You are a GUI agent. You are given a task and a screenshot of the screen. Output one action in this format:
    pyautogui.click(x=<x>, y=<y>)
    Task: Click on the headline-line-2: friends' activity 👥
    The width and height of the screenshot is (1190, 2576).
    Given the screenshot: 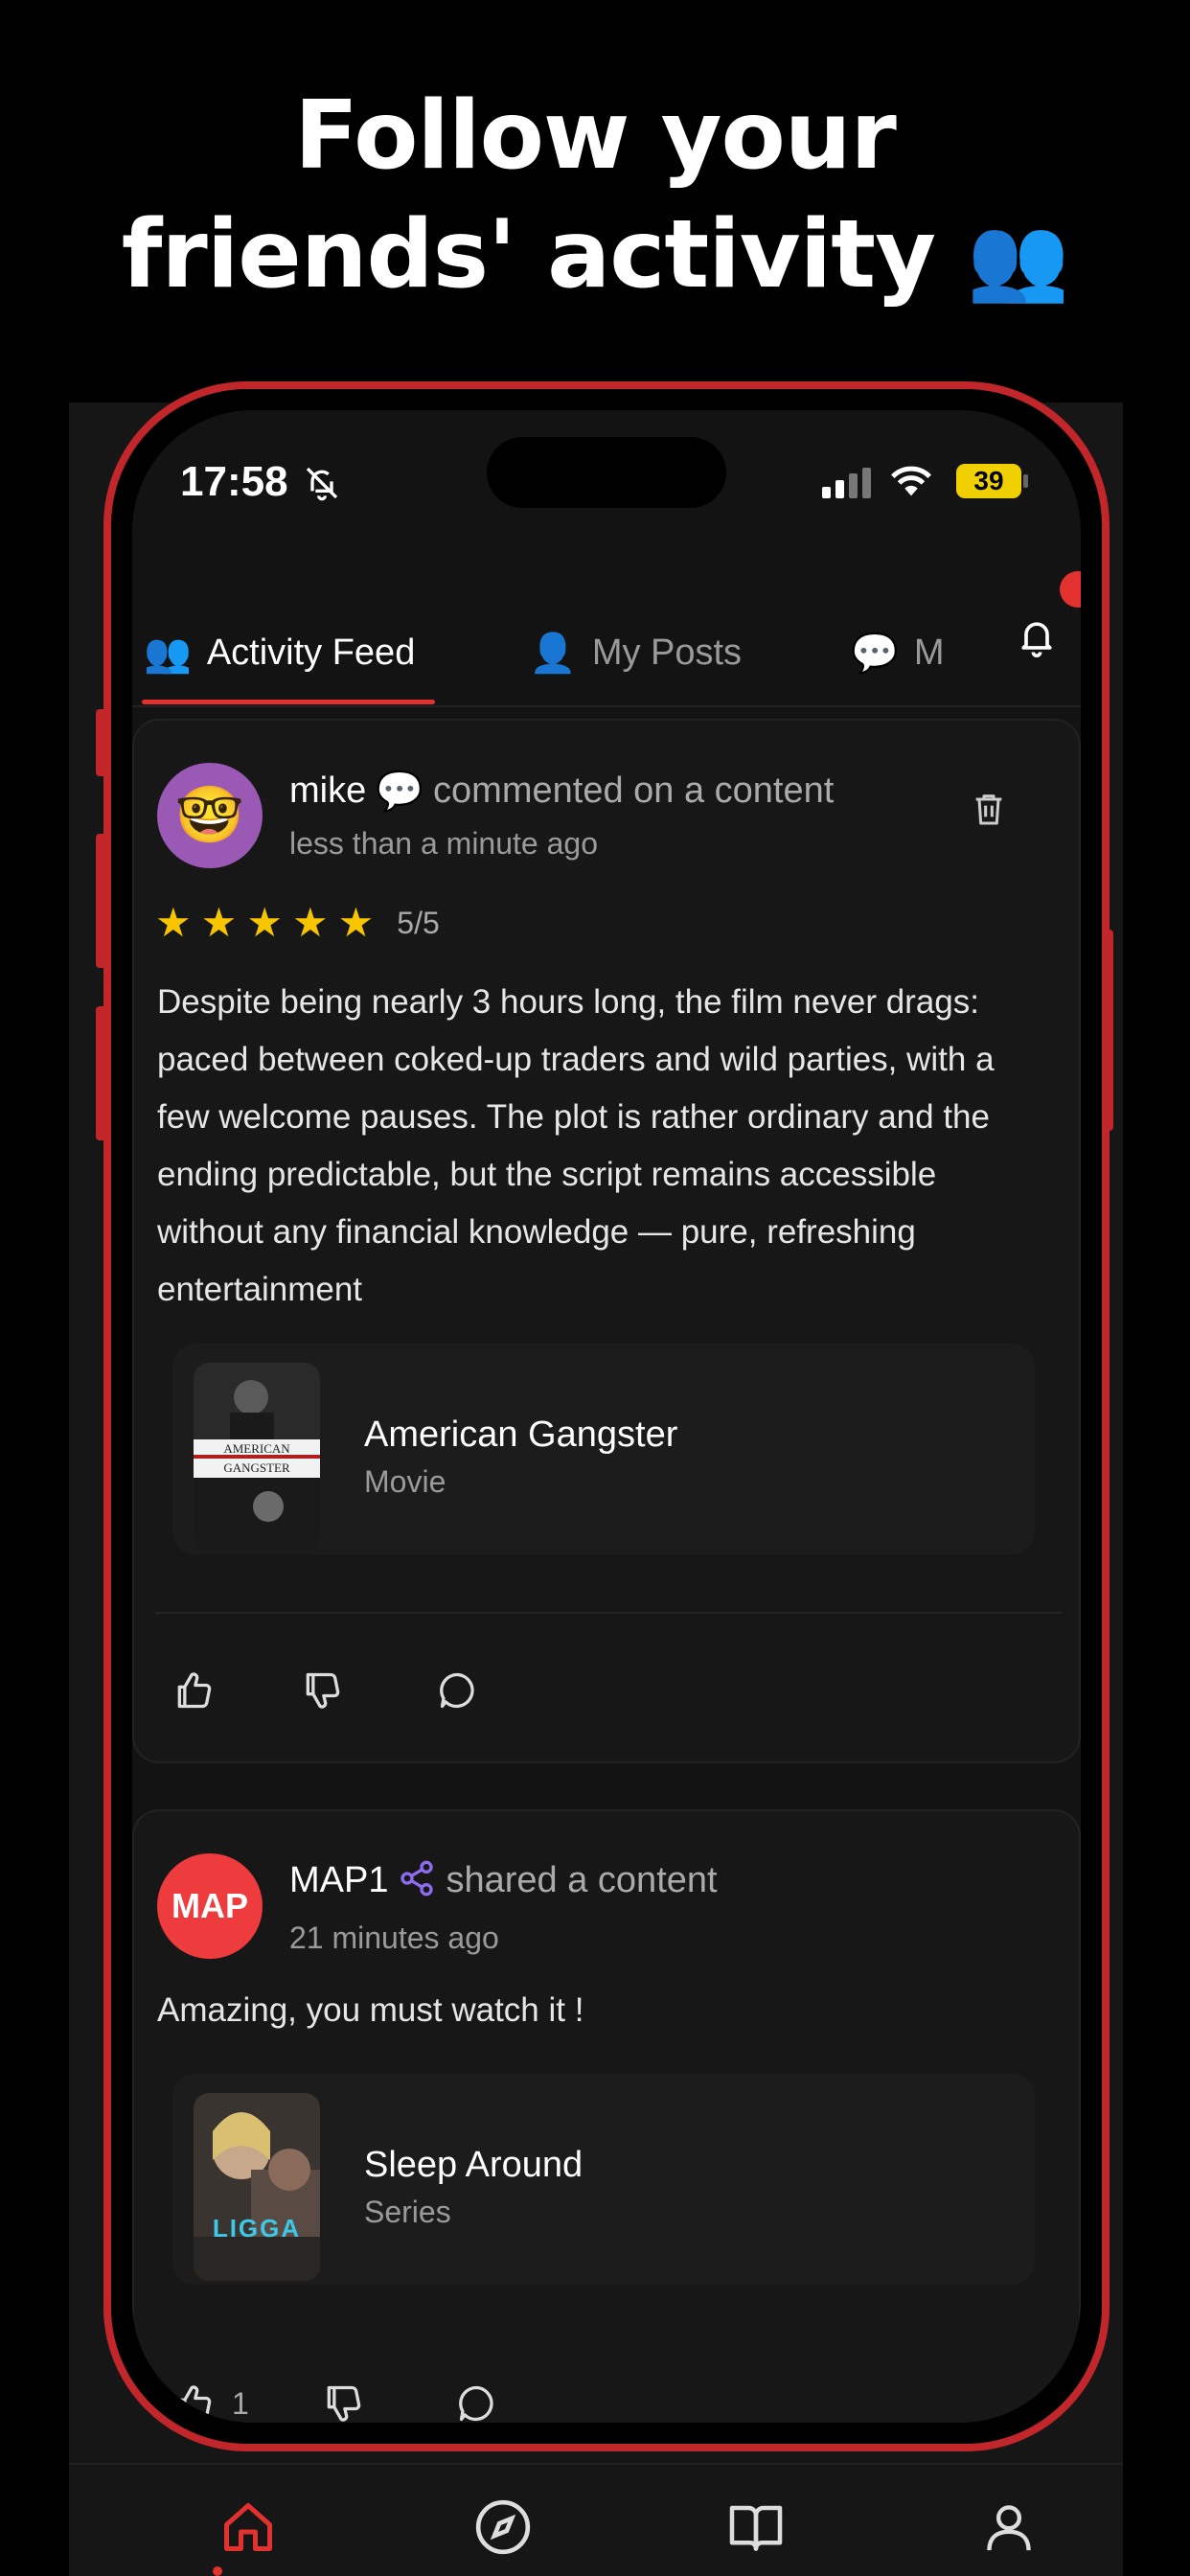 What is the action you would take?
    pyautogui.click(x=595, y=255)
    